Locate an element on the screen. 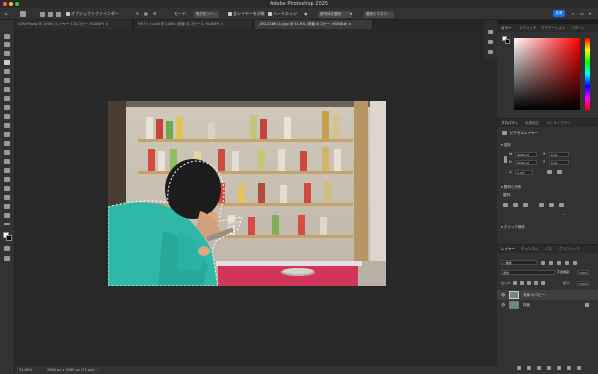 This screenshot has height=374, width=598. width-field: 3984 px is located at coordinates (526, 154).